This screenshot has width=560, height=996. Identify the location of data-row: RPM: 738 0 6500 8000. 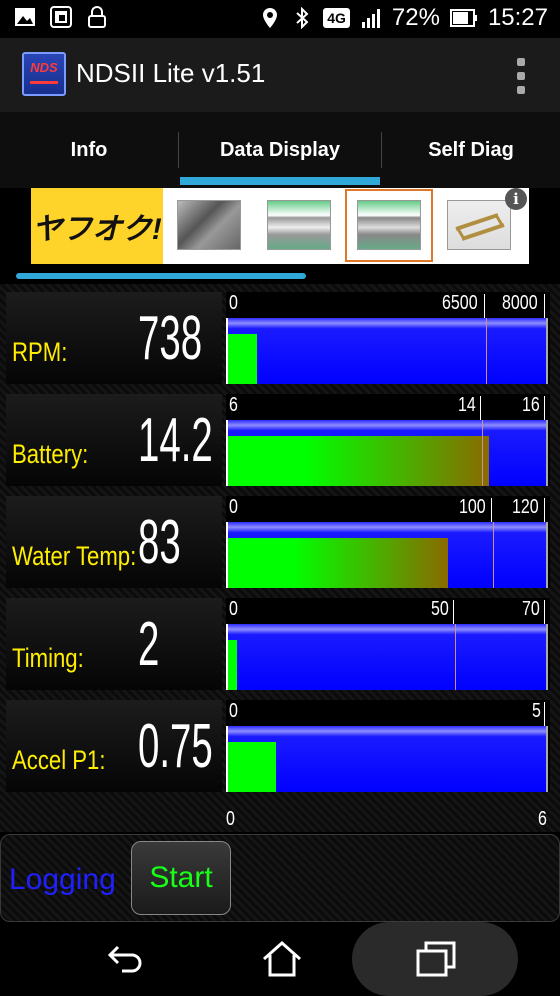
(280, 334).